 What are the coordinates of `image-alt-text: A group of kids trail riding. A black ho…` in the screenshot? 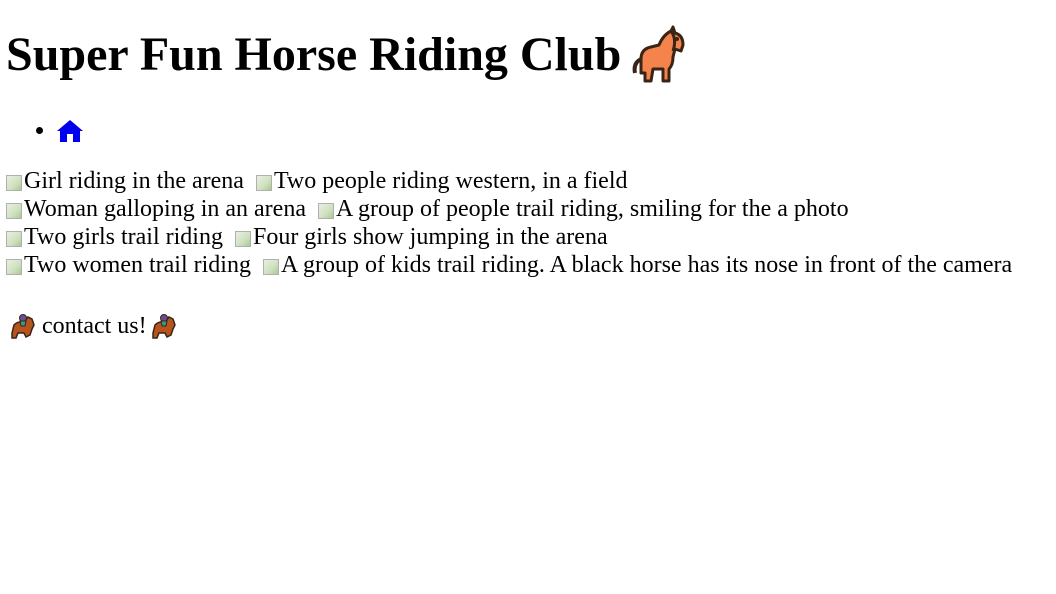 It's located at (646, 265).